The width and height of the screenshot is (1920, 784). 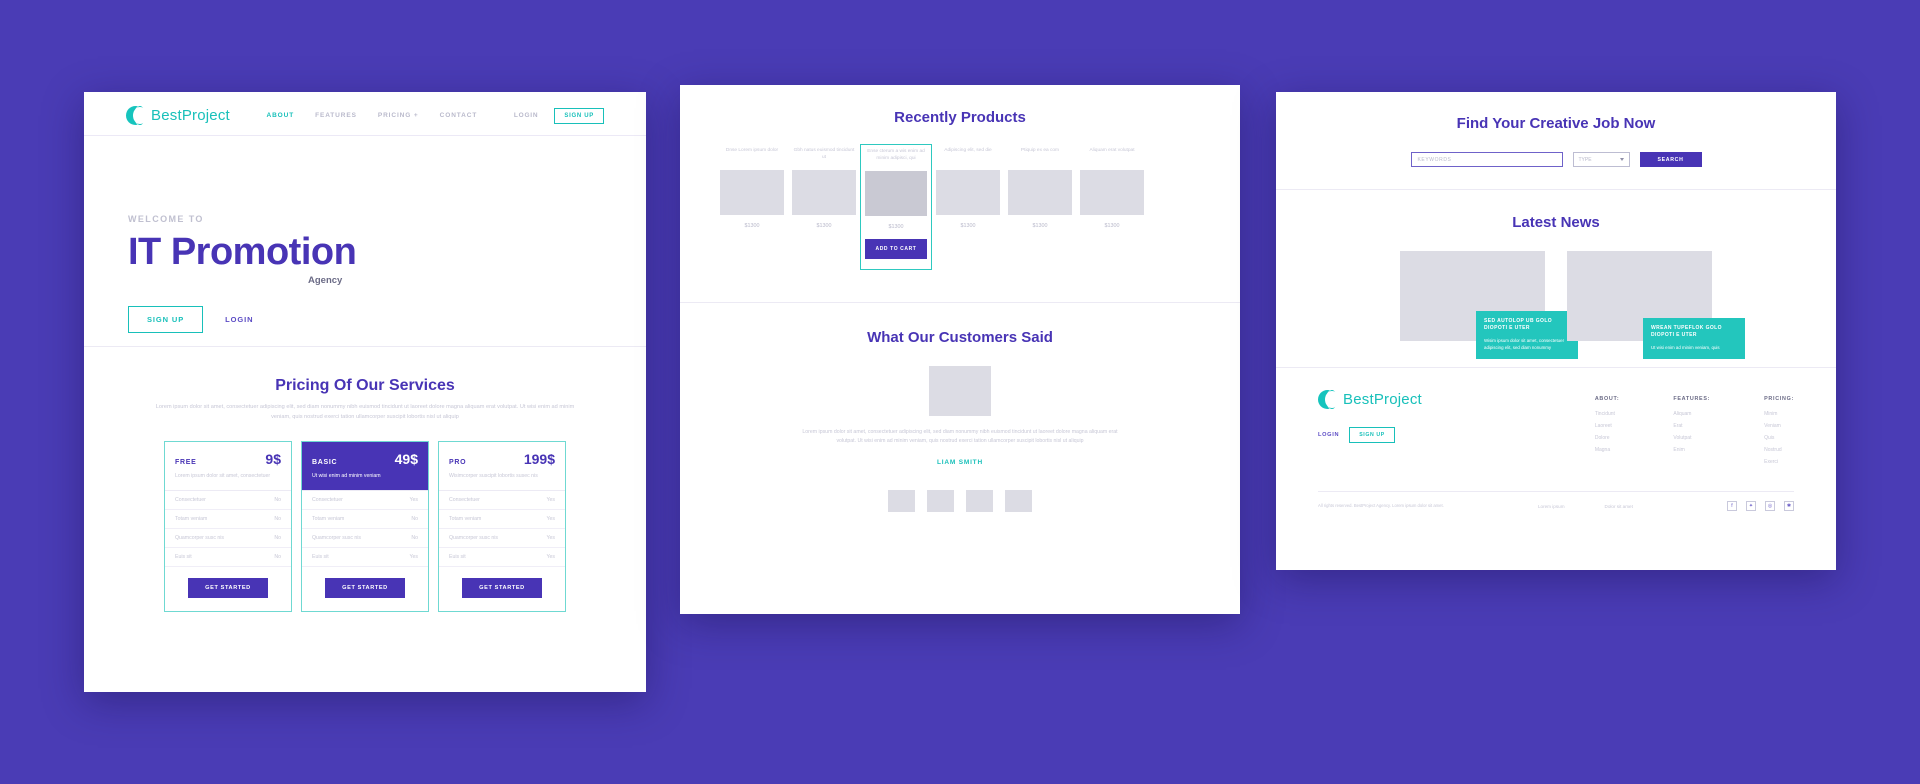 What do you see at coordinates (190, 115) in the screenshot?
I see `brand-name: BestProject` at bounding box center [190, 115].